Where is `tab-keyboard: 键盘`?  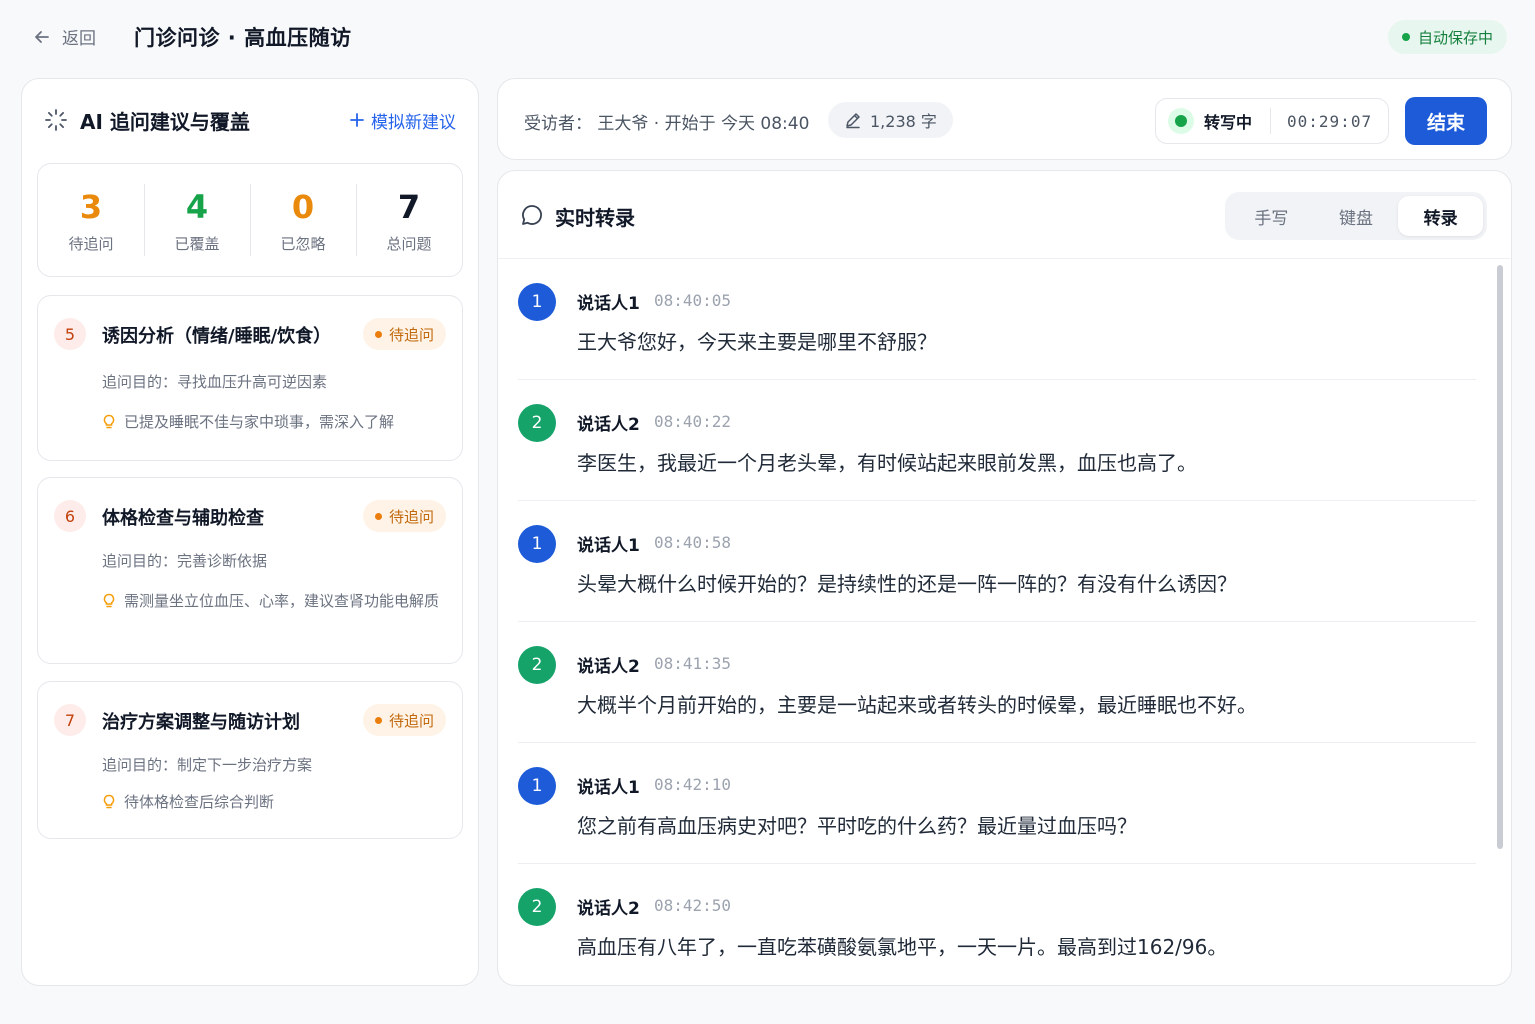
tab-keyboard: 键盘 is located at coordinates (1356, 216).